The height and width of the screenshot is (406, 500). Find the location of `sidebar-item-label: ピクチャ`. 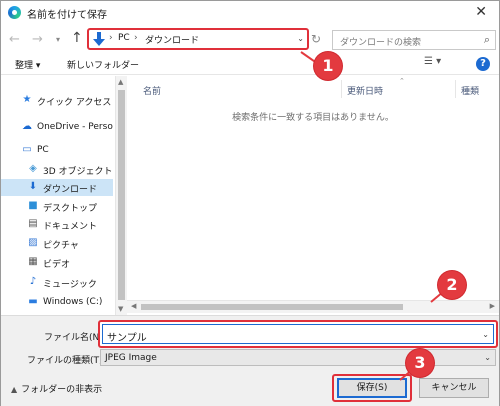

sidebar-item-label: ピクチャ is located at coordinates (61, 246).